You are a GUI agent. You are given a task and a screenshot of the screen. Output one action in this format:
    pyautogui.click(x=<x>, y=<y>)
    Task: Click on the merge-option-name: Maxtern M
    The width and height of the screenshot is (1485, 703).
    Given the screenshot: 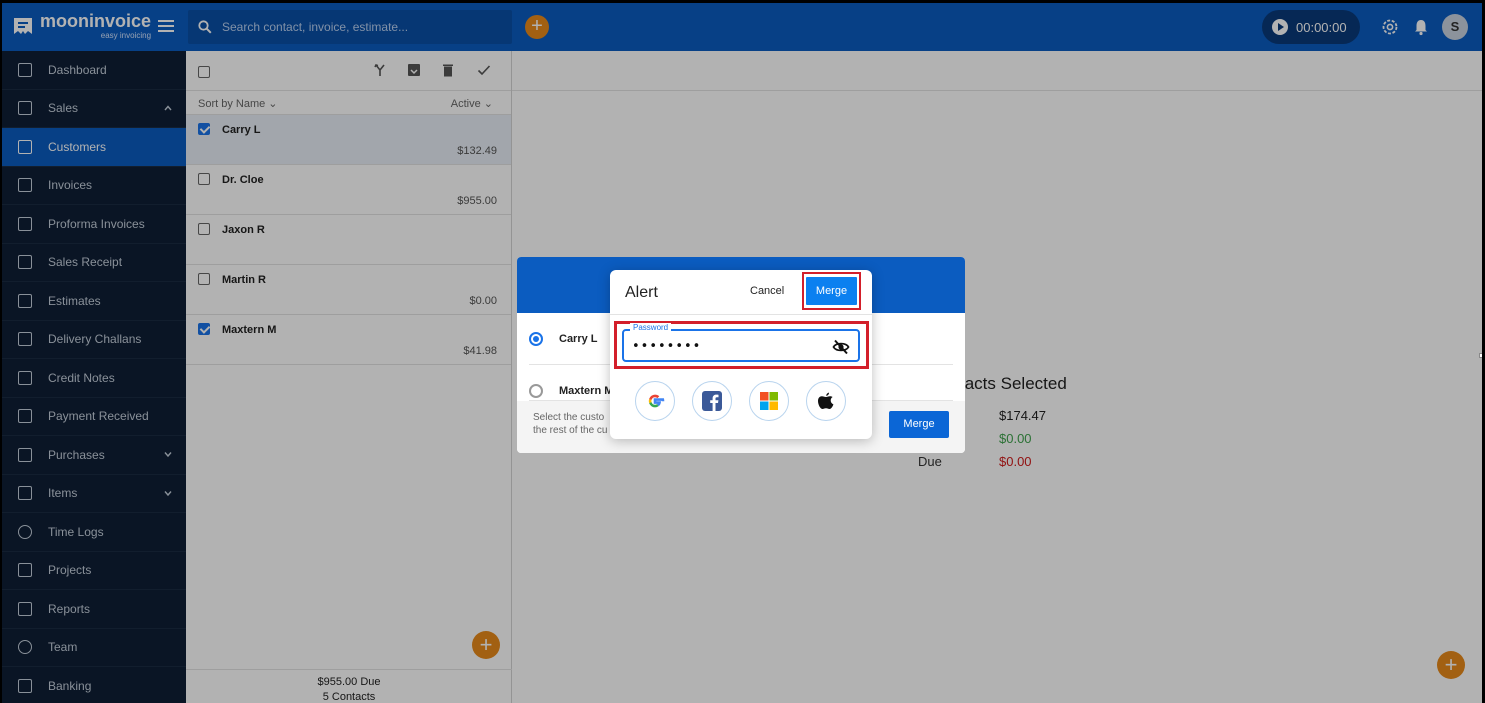 What is the action you would take?
    pyautogui.click(x=586, y=391)
    